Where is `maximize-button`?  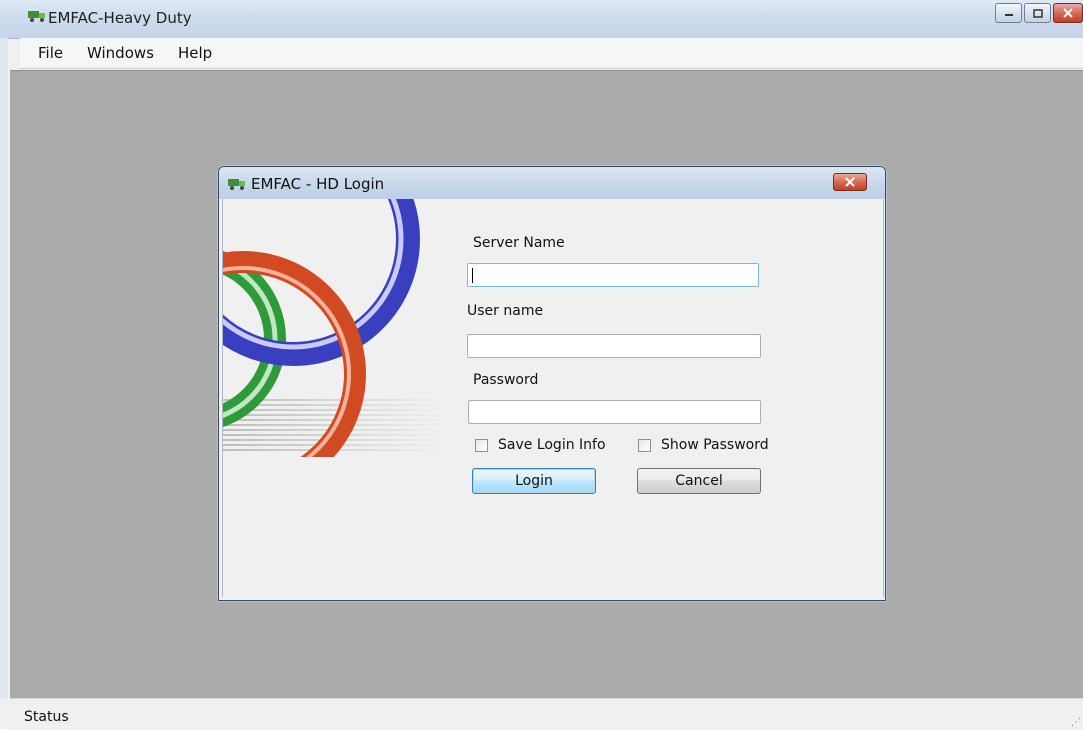
maximize-button is located at coordinates (1037, 13).